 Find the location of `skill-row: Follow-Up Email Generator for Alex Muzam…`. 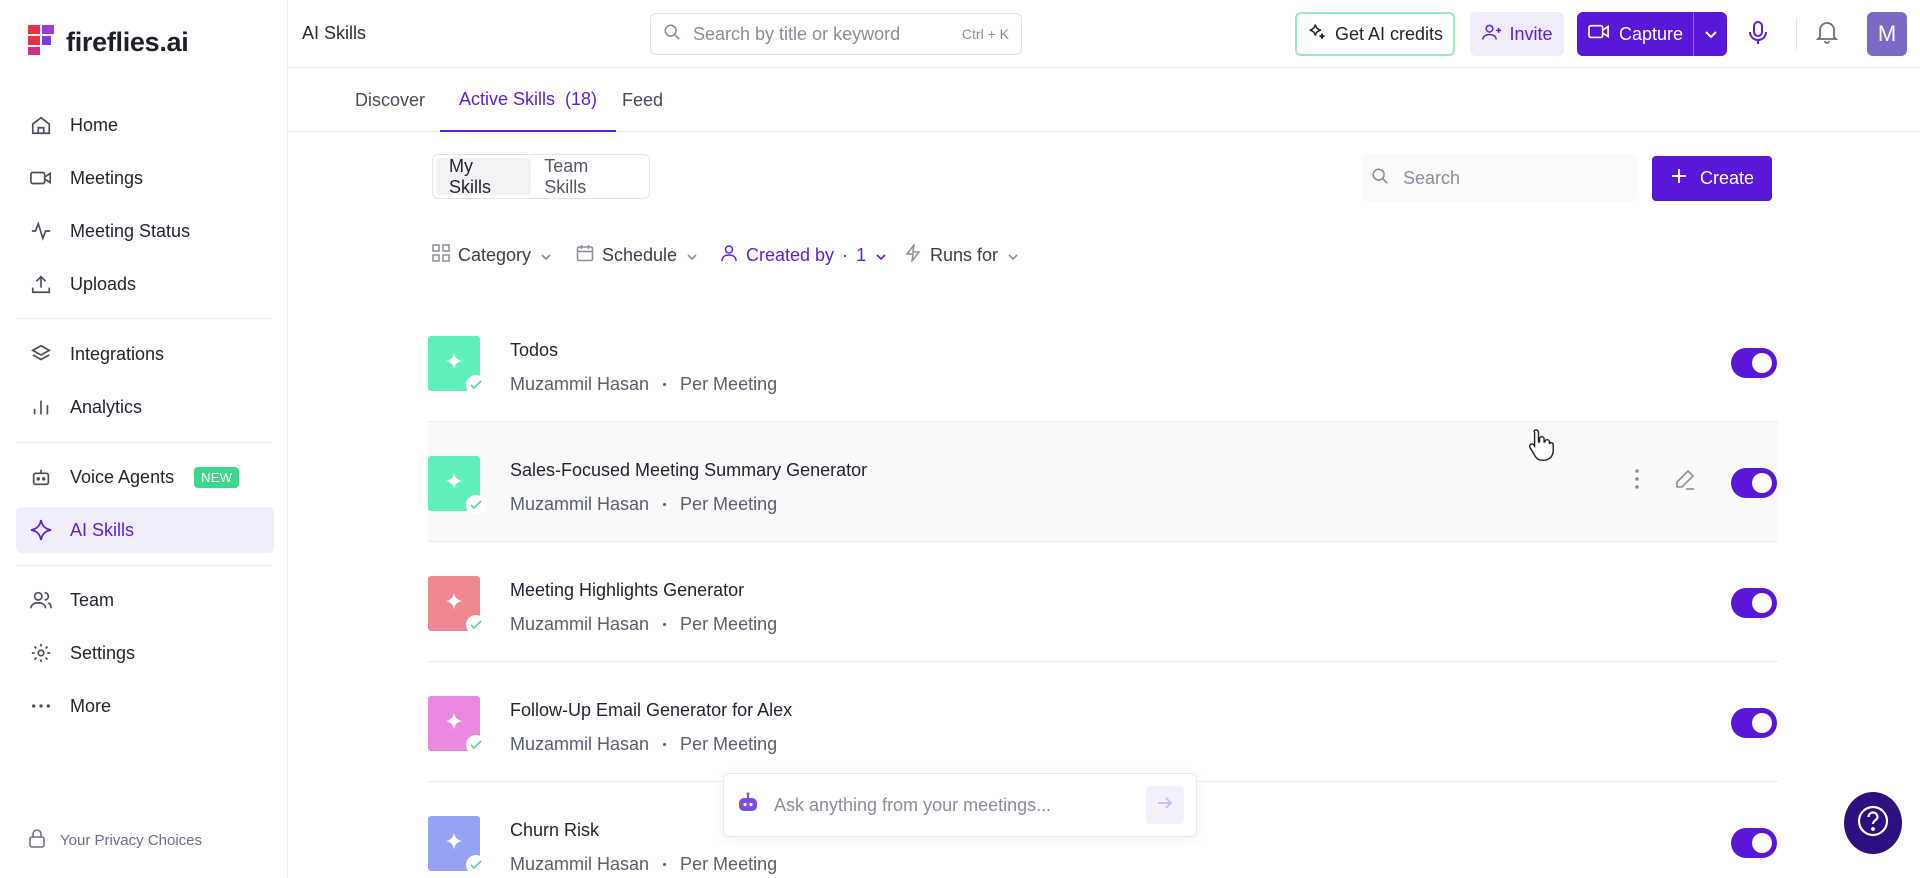

skill-row: Follow-Up Email Generator for Alex Muzam… is located at coordinates (1103, 722).